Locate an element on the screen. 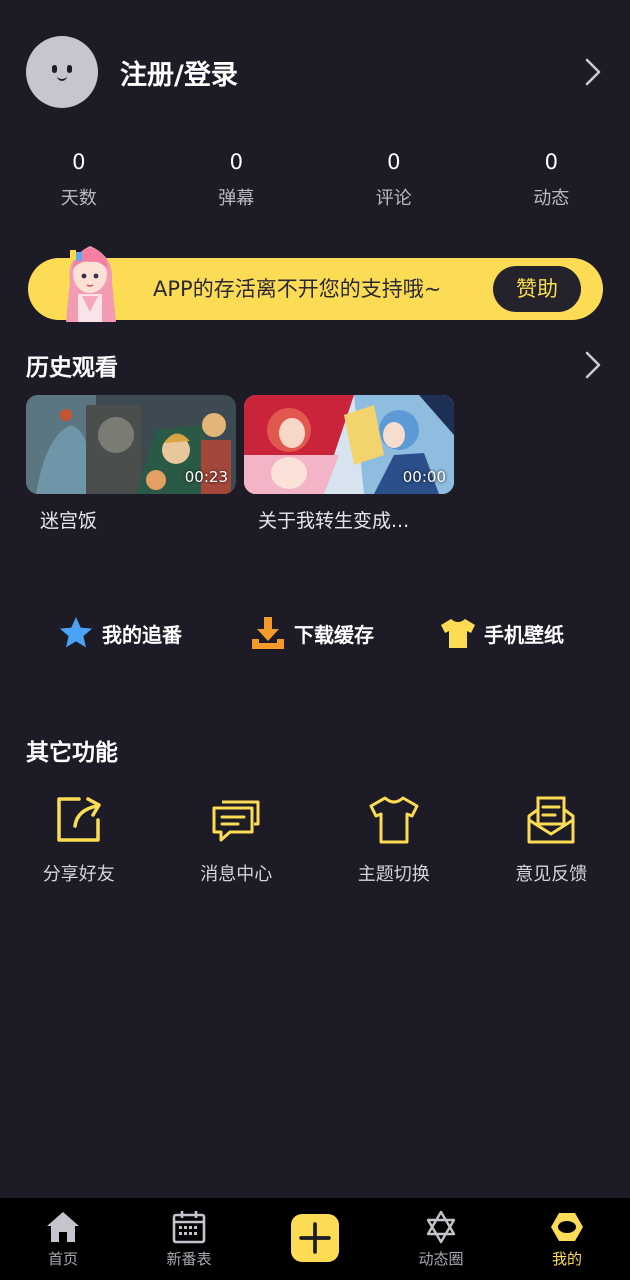 The image size is (630, 1280). nav-schedule: 新番表 is located at coordinates (189, 1239).